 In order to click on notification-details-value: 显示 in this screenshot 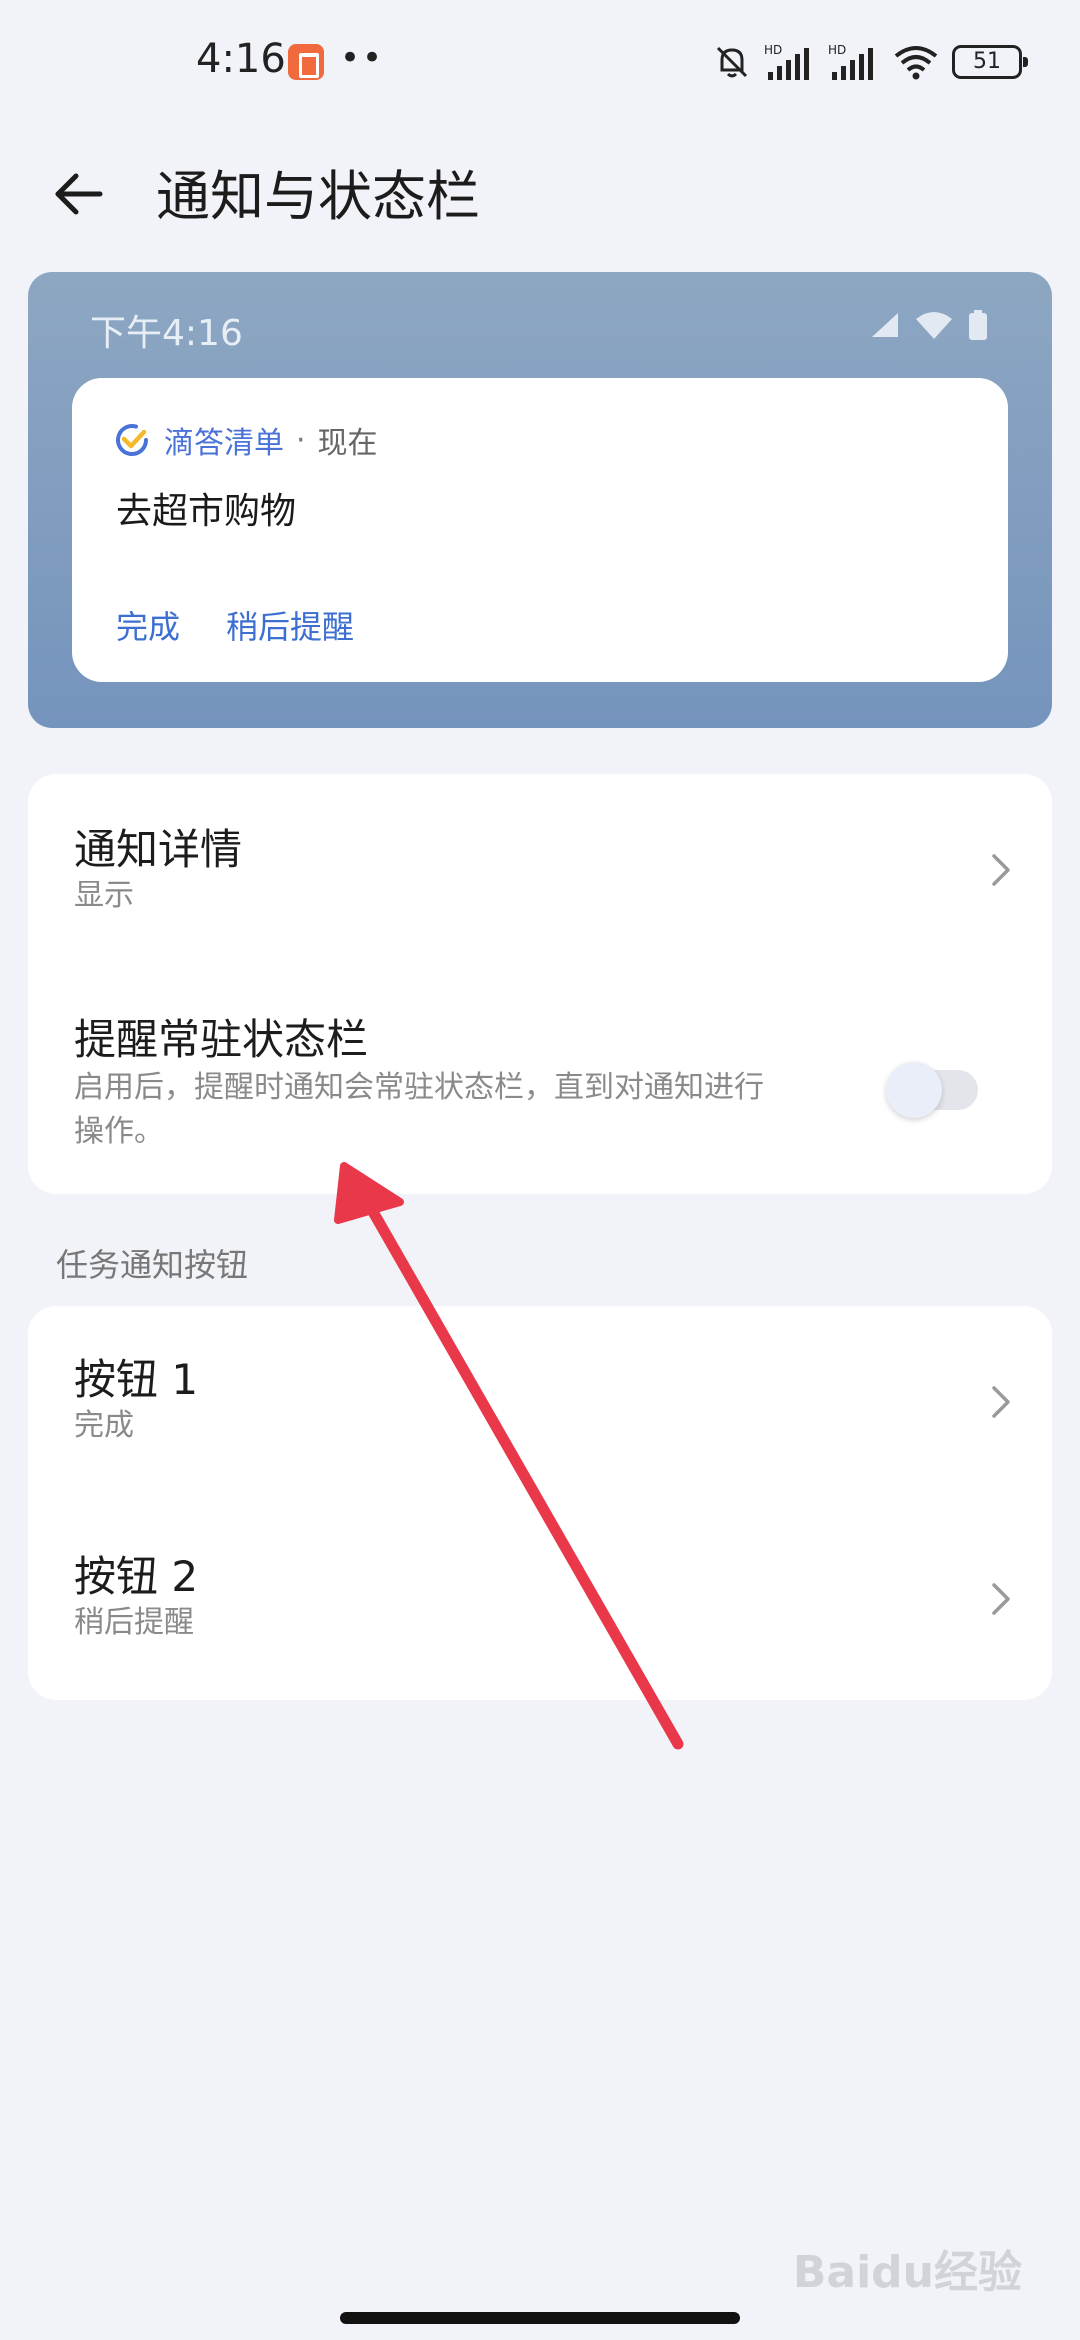, I will do `click(104, 895)`.